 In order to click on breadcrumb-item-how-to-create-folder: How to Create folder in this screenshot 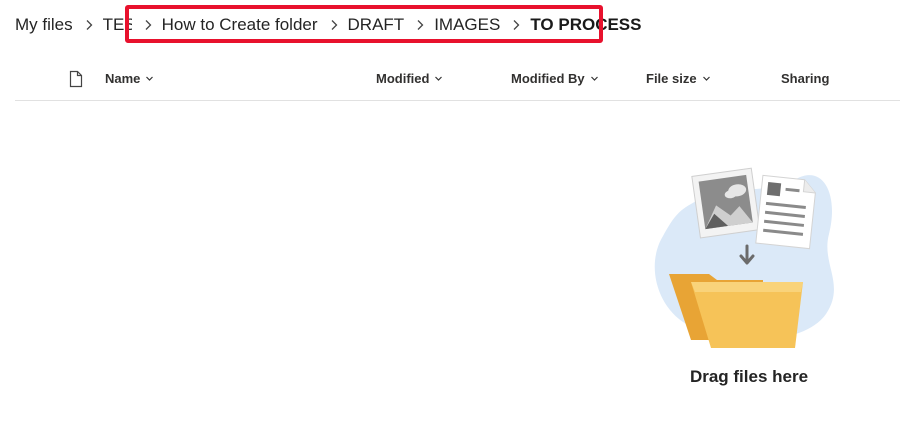, I will do `click(240, 25)`.